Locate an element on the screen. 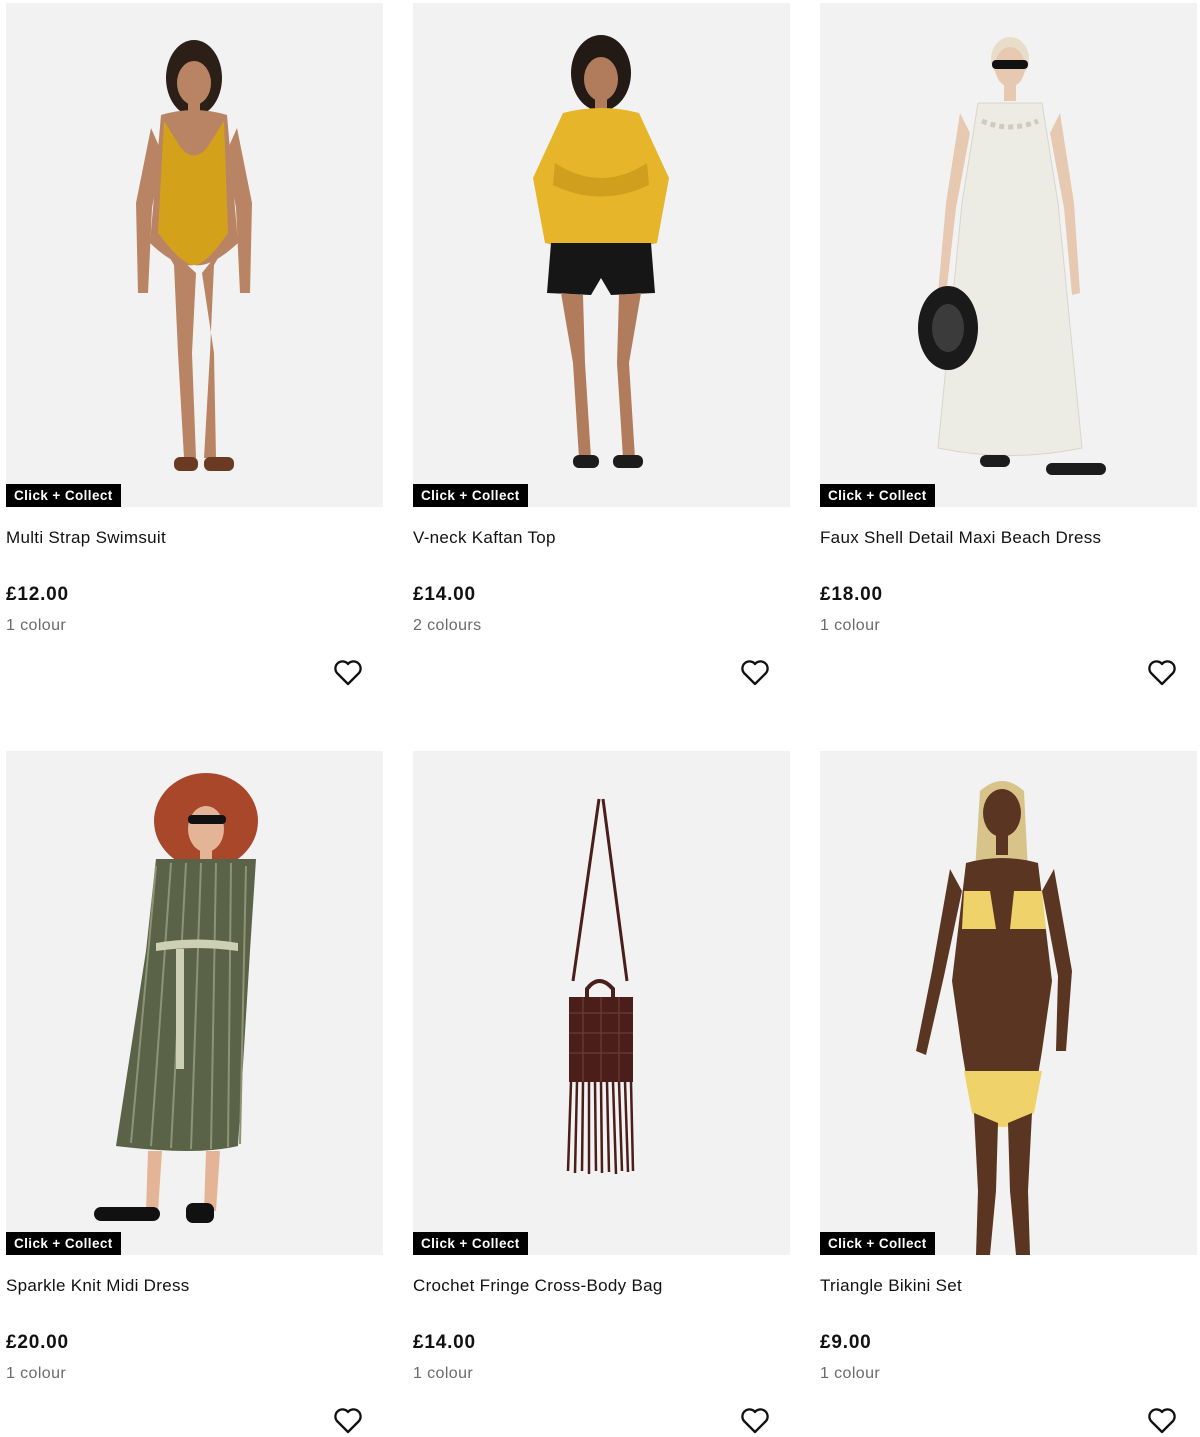 The height and width of the screenshot is (1437, 1200). product-title: Crochet Fringe Cross-Body Bag is located at coordinates (538, 1286).